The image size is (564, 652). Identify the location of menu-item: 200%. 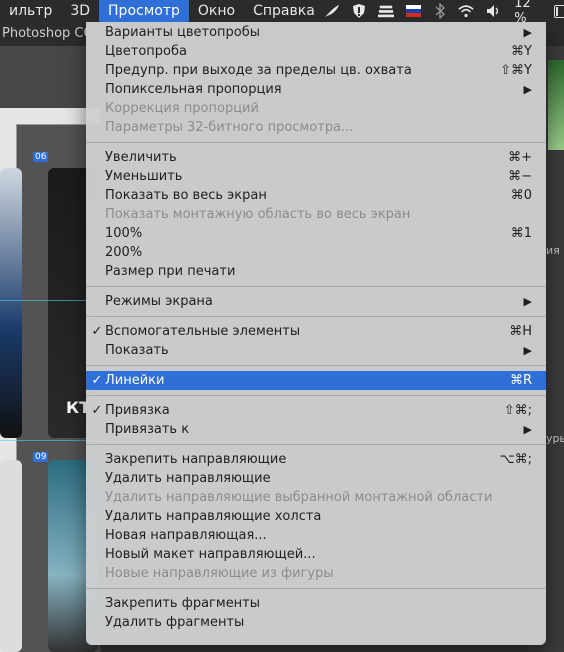
(316, 252).